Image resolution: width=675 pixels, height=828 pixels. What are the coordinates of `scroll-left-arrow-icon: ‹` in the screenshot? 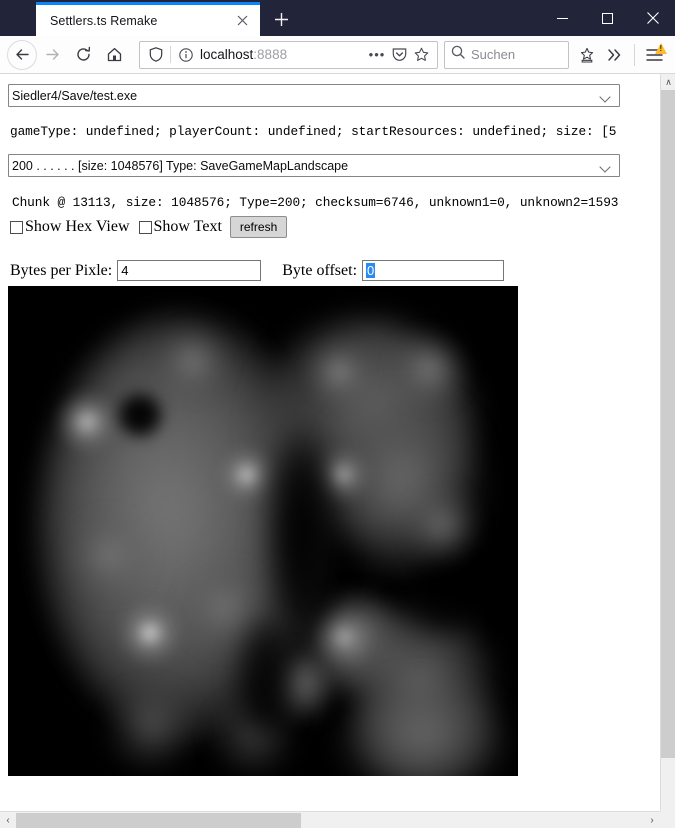 It's located at (8, 820).